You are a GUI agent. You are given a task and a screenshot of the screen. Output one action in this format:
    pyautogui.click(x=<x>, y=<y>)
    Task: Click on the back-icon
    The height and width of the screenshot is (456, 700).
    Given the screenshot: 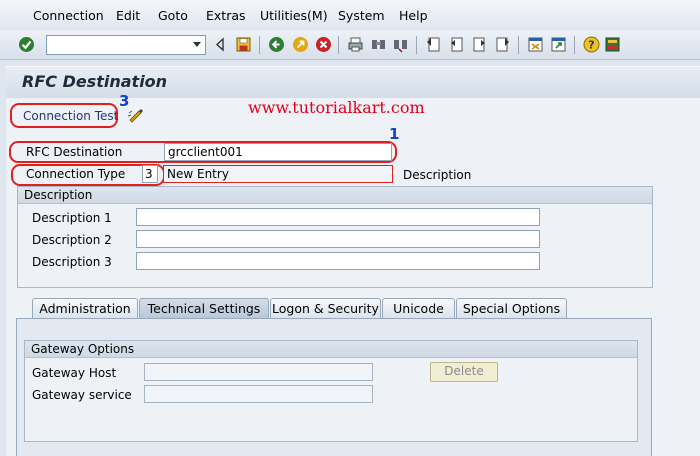 What is the action you would take?
    pyautogui.click(x=276, y=44)
    